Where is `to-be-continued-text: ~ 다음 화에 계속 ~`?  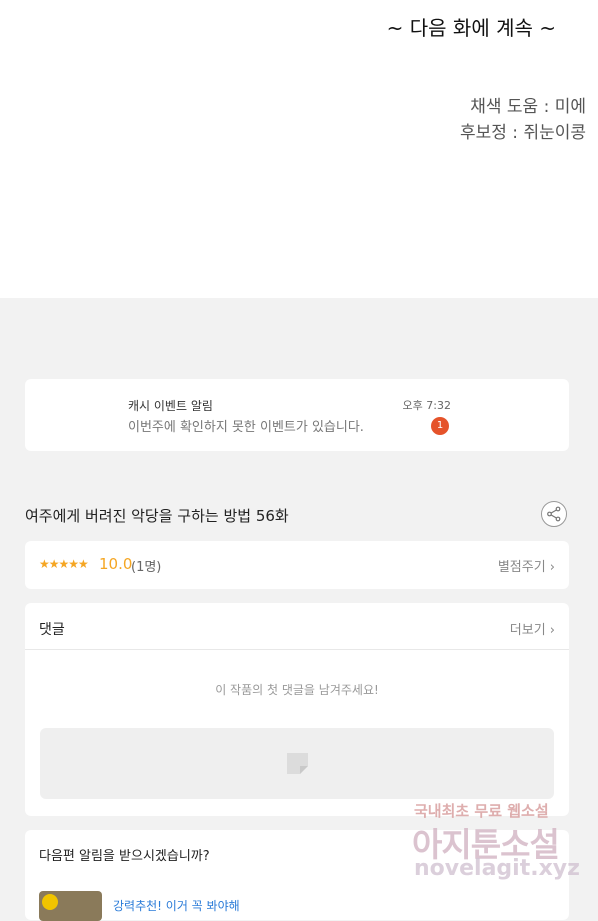
to-be-continued-text: ~ 다음 화에 계속 ~ is located at coordinates (471, 28).